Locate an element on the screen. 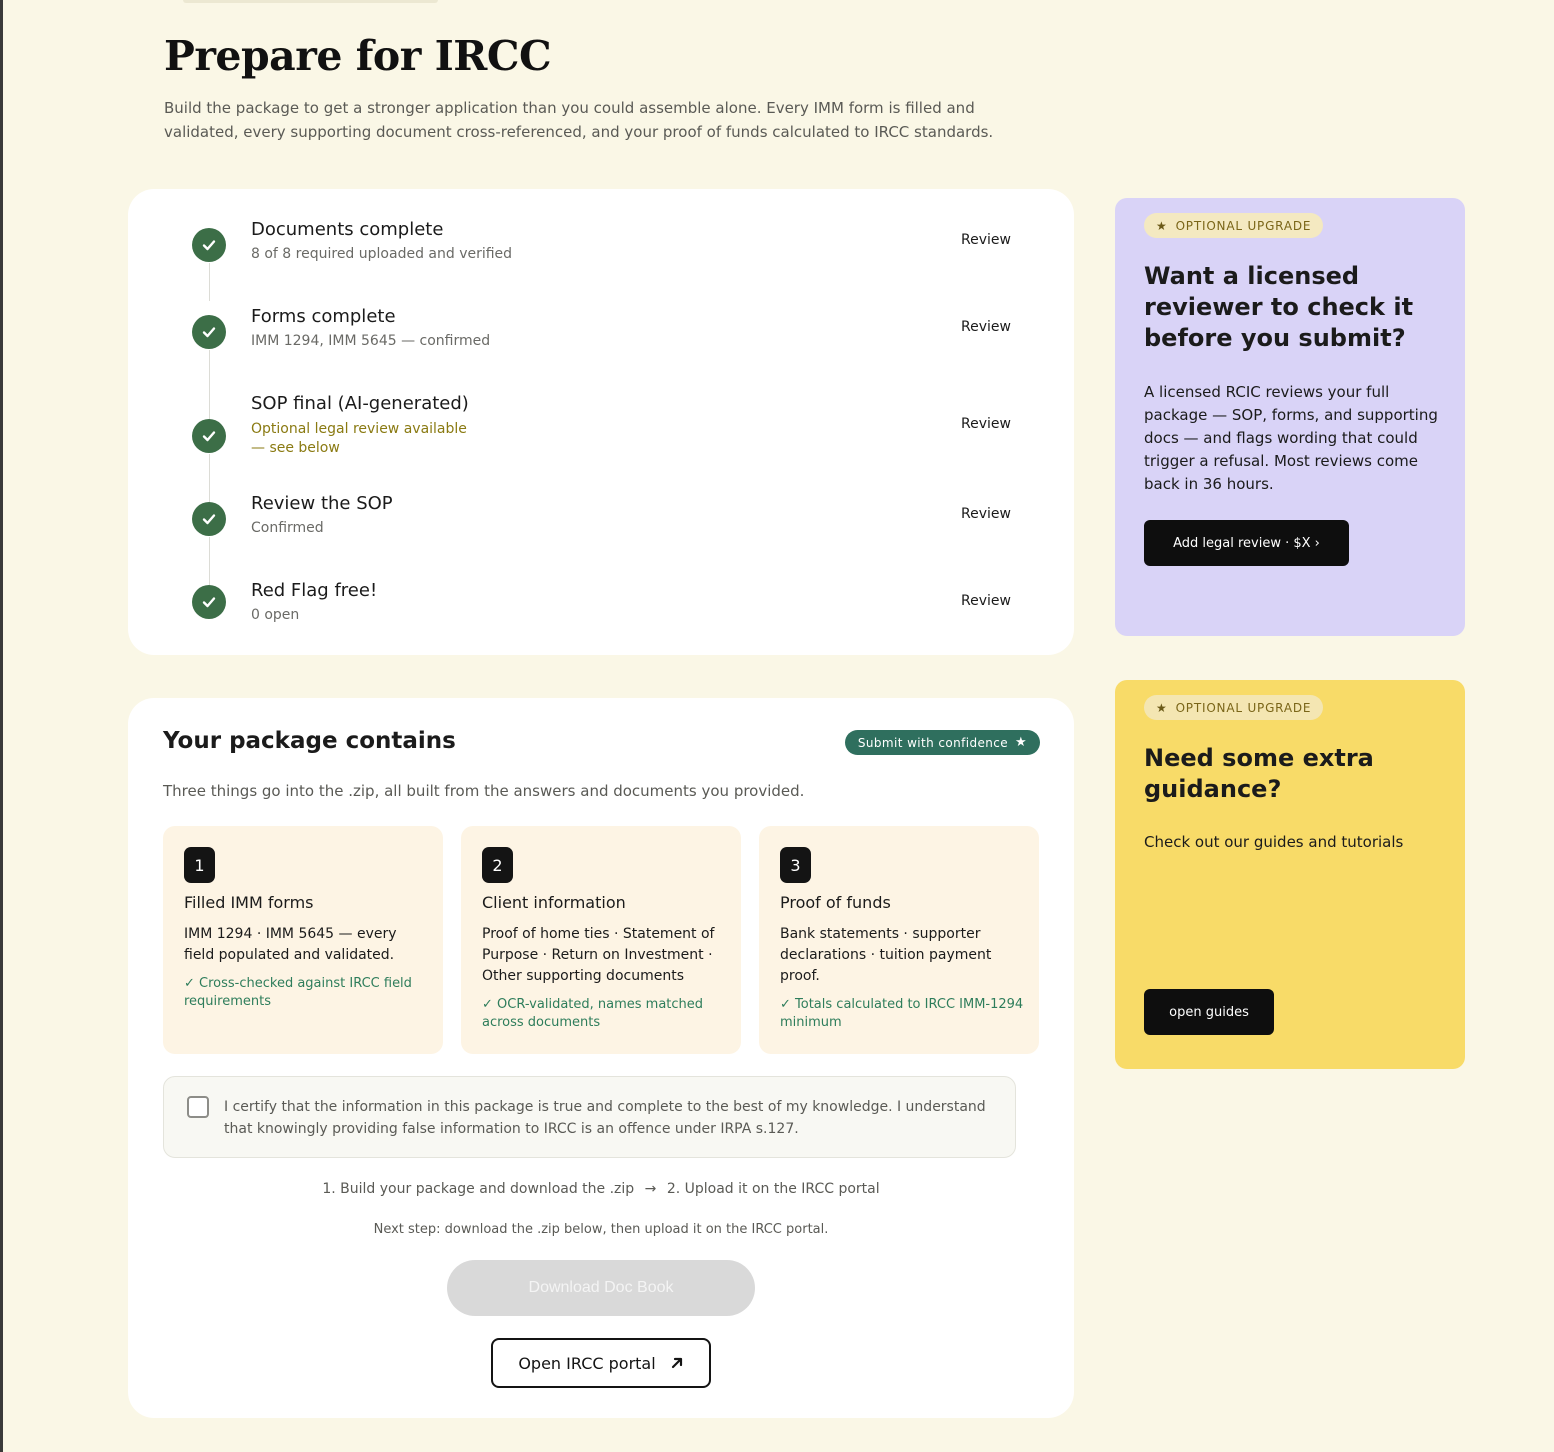 This screenshot has height=1452, width=1554. item-title: Proof of funds is located at coordinates (835, 902).